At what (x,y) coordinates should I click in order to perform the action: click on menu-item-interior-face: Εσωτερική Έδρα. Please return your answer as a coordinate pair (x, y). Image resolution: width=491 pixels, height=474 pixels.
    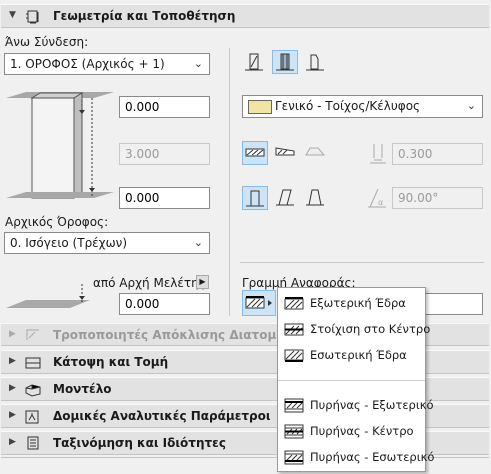
    Looking at the image, I should click on (351, 356).